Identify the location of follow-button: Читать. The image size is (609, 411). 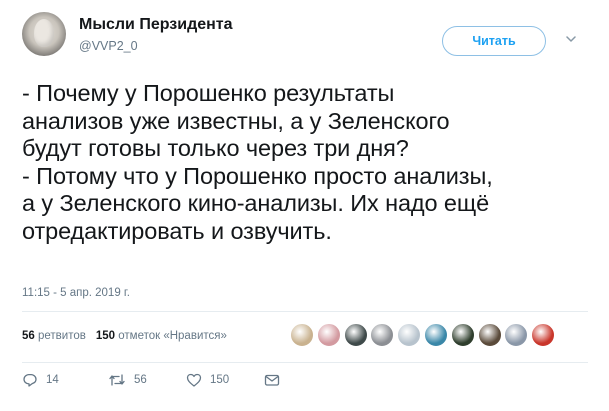
(494, 41).